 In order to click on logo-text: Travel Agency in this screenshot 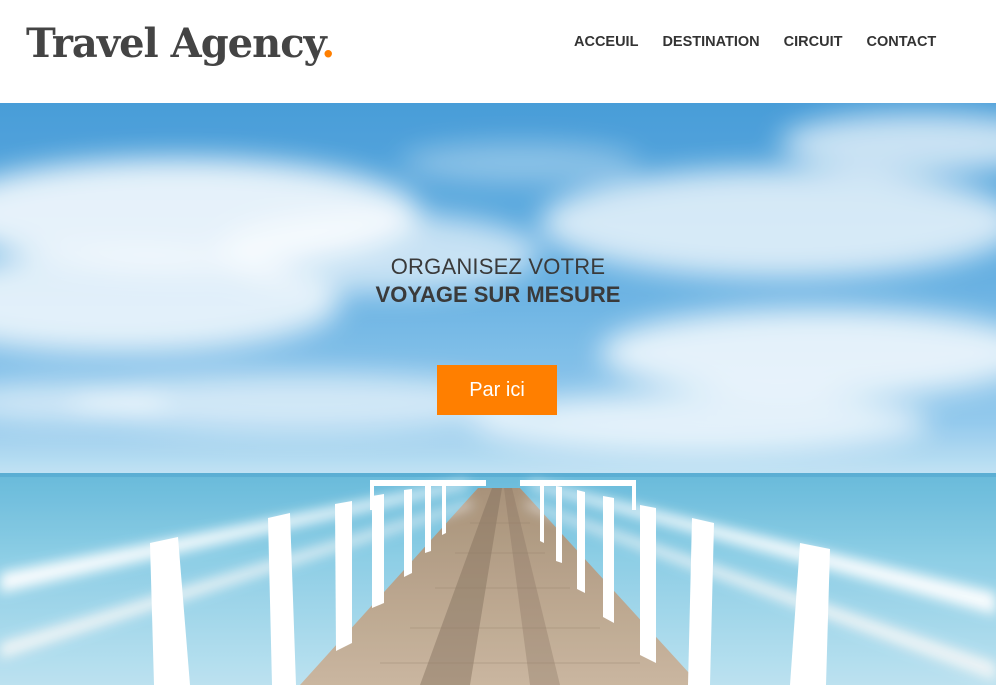, I will do `click(174, 43)`.